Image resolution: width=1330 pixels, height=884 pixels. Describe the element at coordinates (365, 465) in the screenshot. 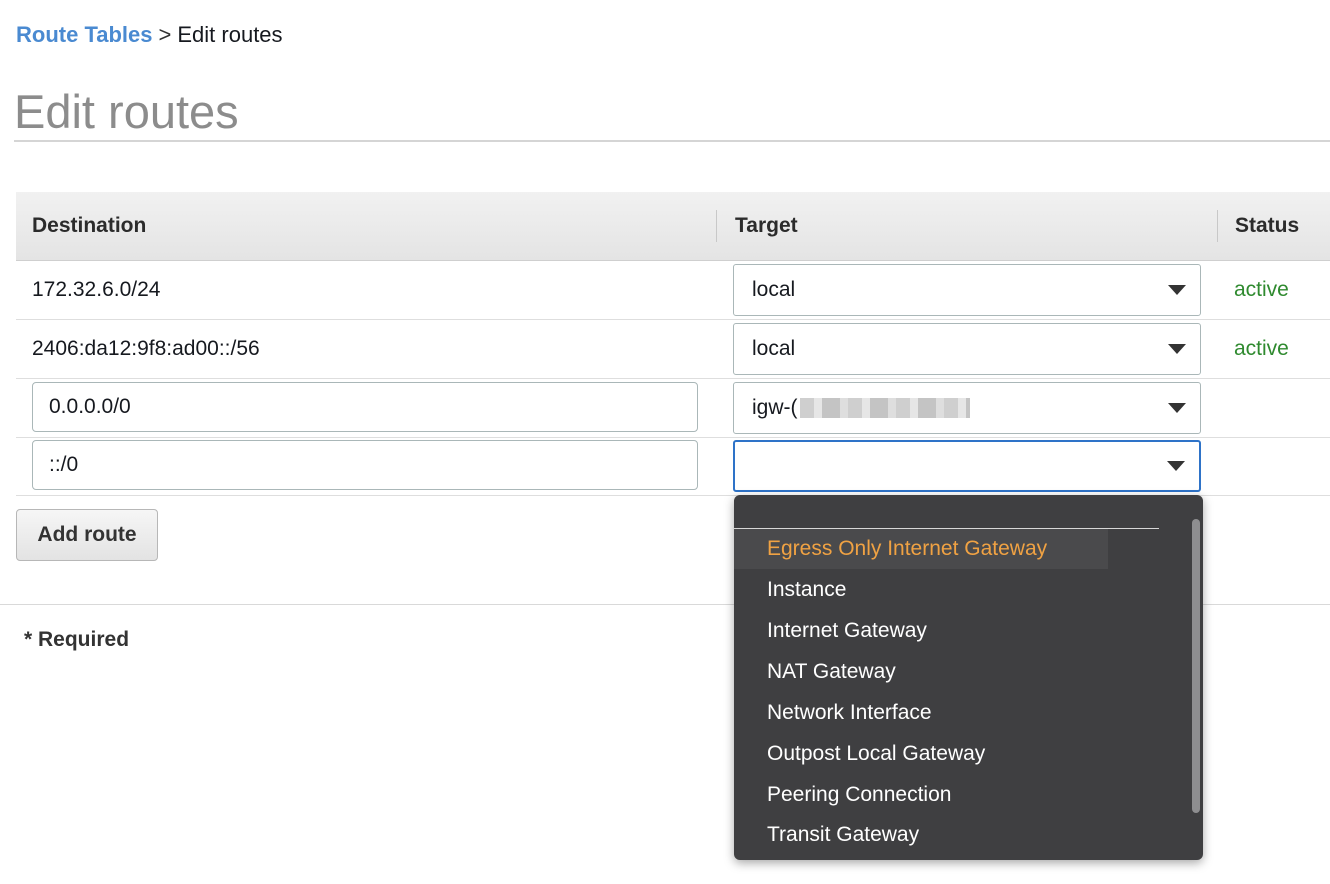

I see `destination-input: ::/0` at that location.